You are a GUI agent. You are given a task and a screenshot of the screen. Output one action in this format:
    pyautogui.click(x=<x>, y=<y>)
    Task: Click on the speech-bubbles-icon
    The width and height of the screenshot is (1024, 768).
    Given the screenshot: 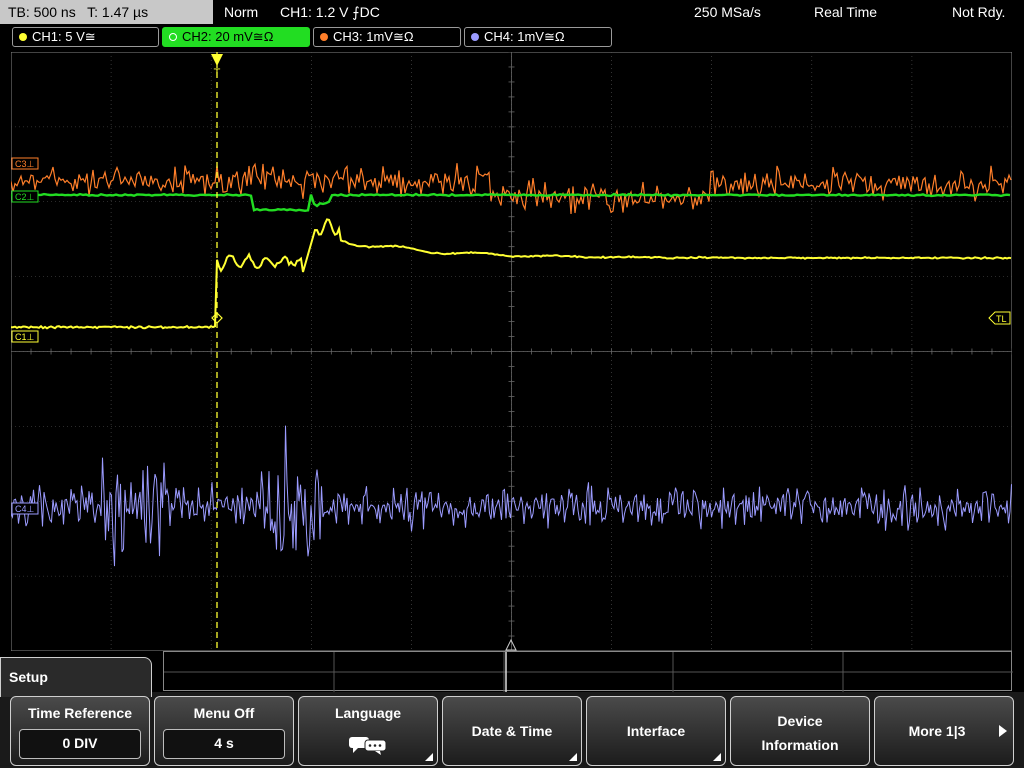 What is the action you would take?
    pyautogui.click(x=368, y=746)
    